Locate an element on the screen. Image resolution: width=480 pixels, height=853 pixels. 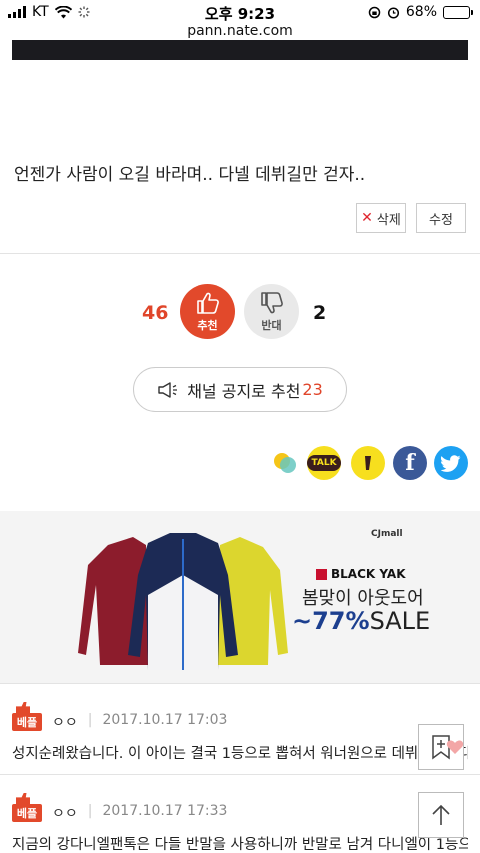
battery-icon is located at coordinates (458, 12).